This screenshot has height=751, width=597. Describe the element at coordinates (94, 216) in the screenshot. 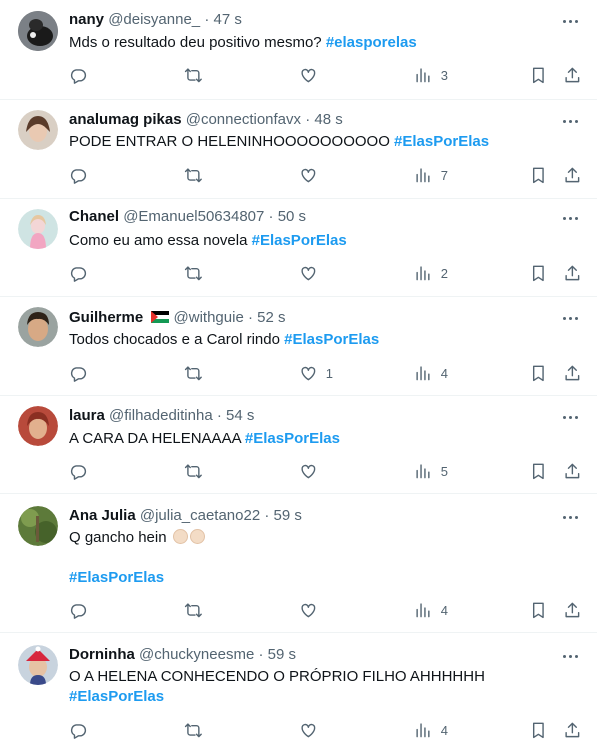

I see `author-name: Chanel` at that location.